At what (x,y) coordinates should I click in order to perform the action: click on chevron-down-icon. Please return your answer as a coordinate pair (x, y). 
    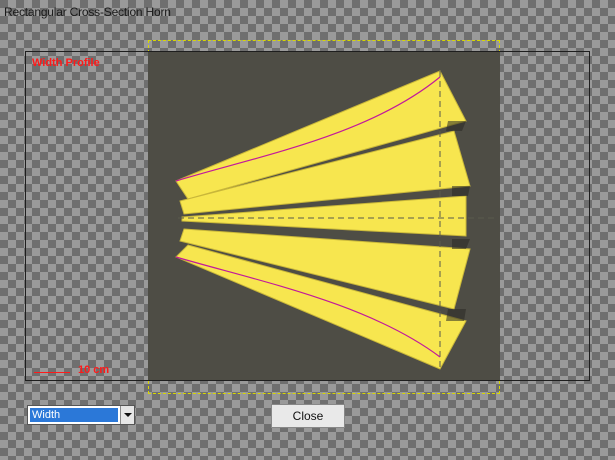
    Looking at the image, I should click on (127, 415).